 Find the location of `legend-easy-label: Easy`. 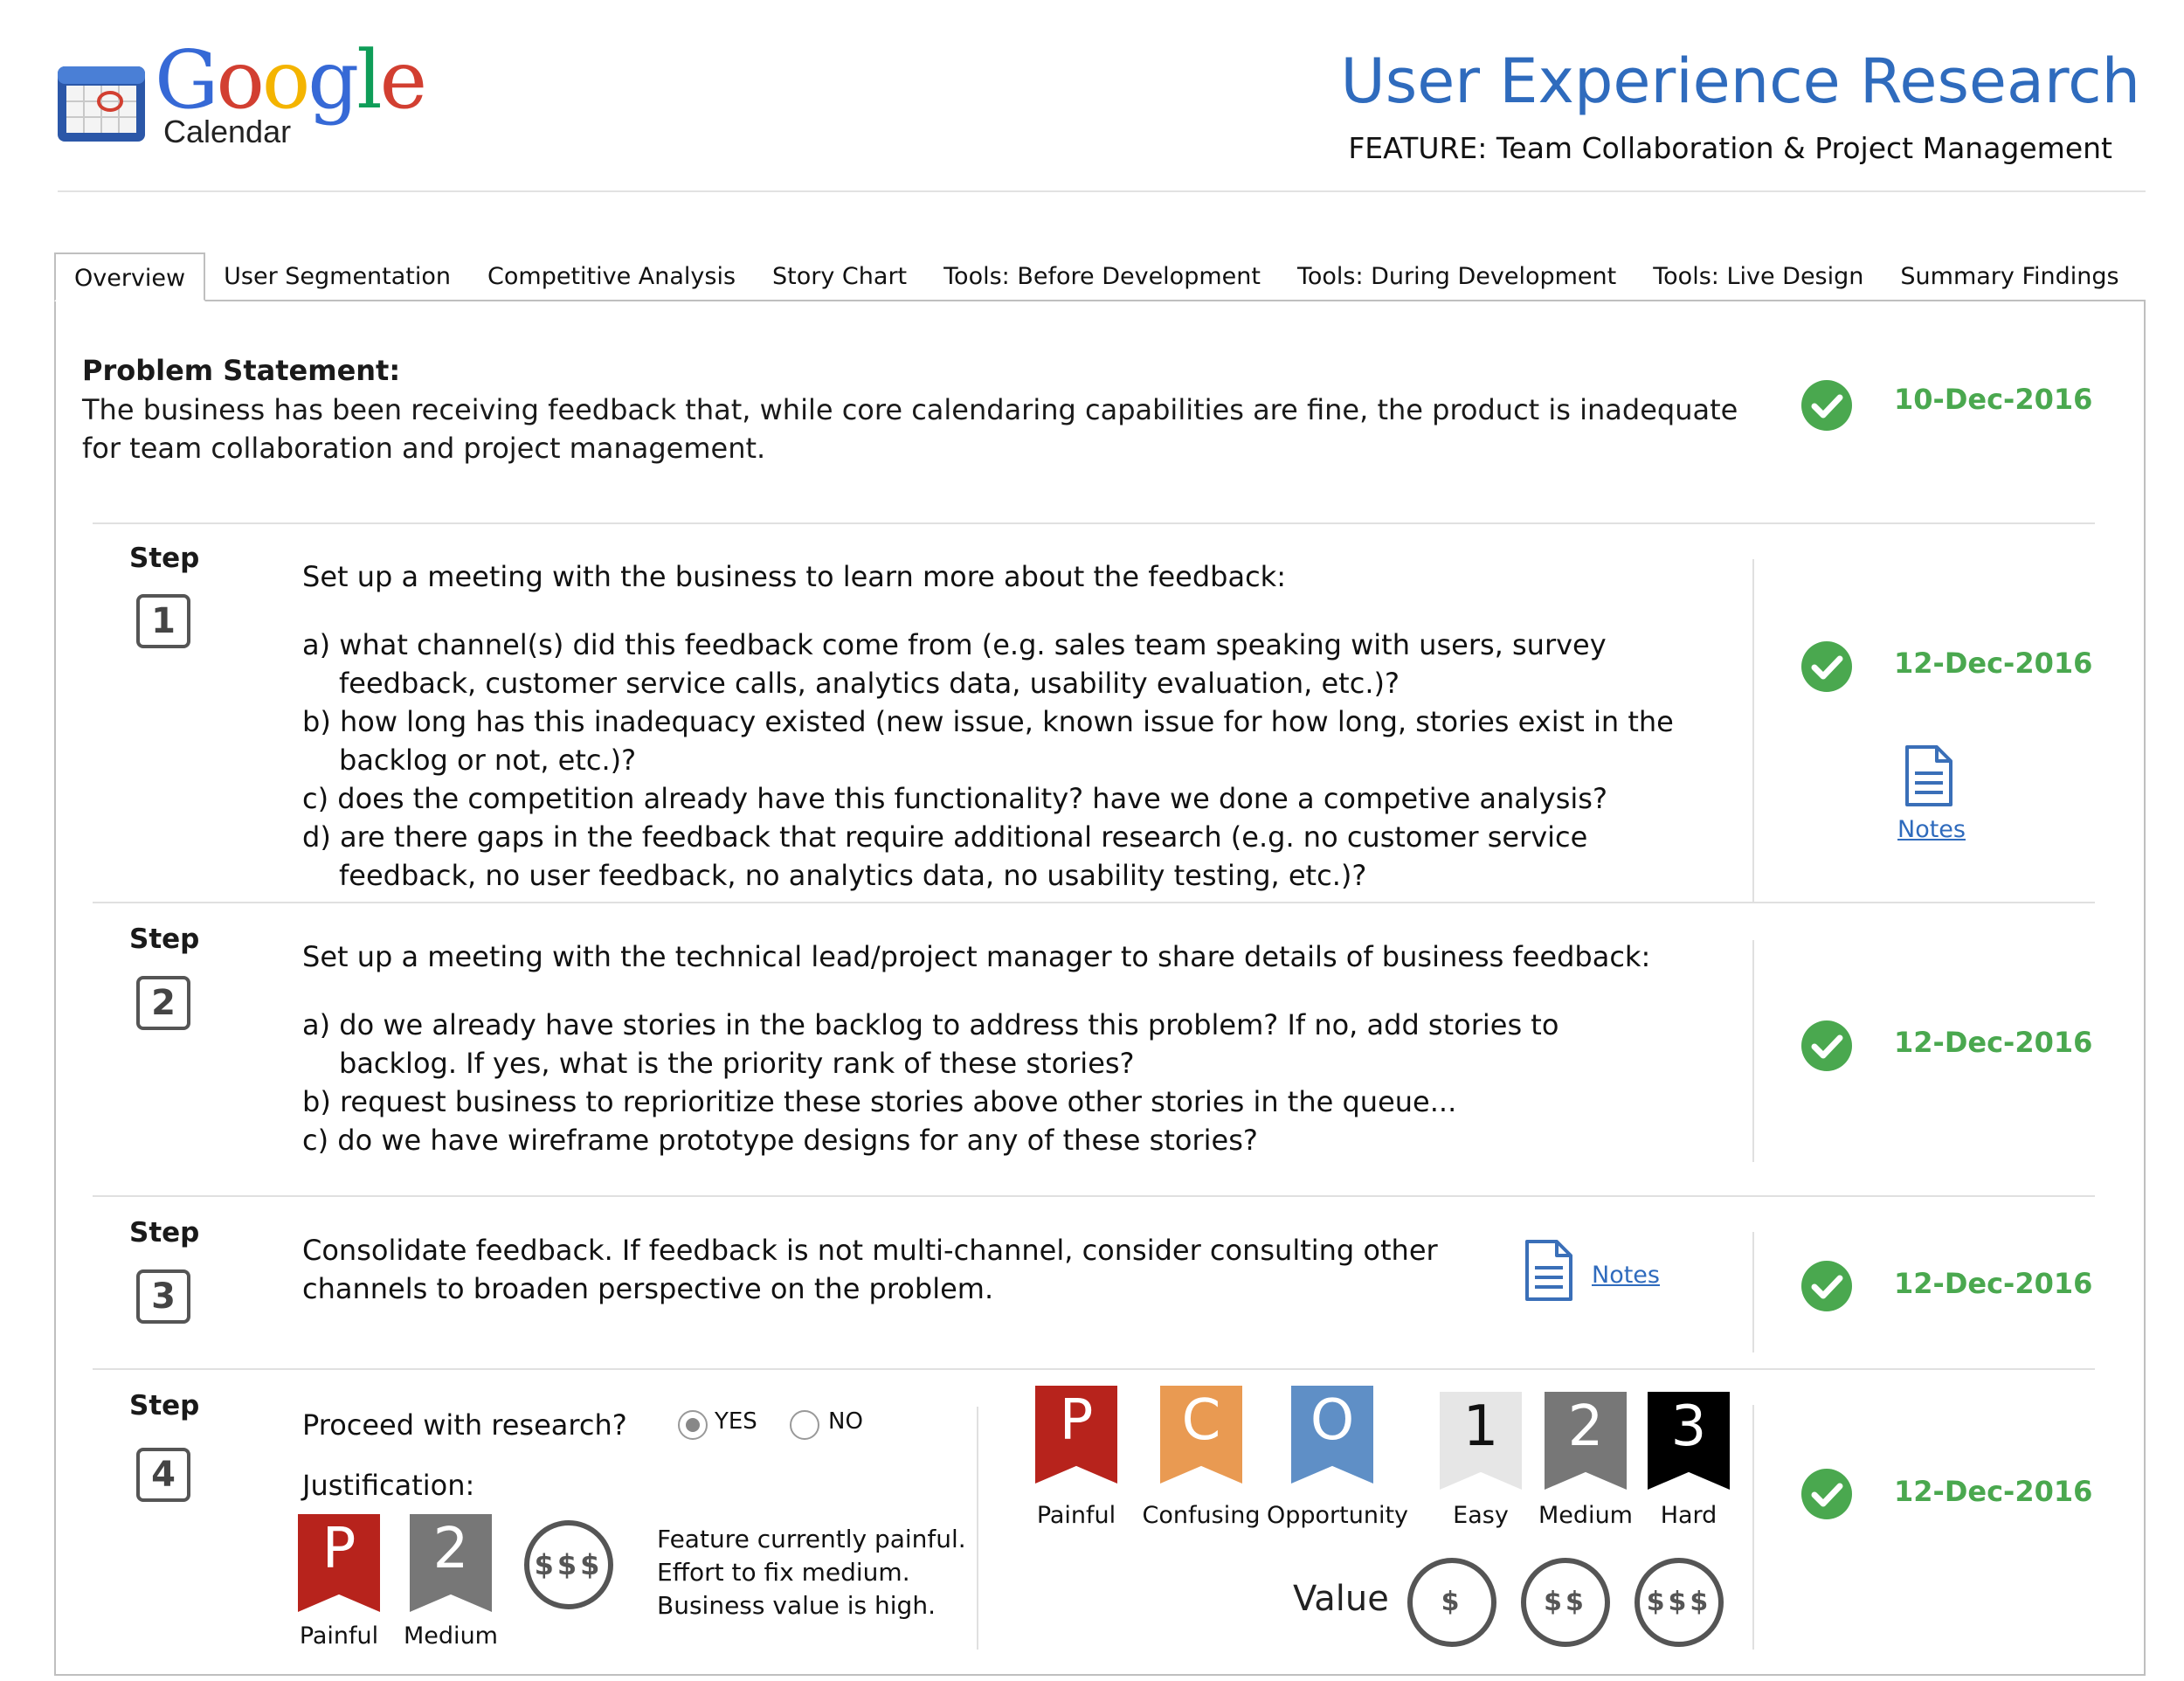

legend-easy-label: Easy is located at coordinates (1481, 1516).